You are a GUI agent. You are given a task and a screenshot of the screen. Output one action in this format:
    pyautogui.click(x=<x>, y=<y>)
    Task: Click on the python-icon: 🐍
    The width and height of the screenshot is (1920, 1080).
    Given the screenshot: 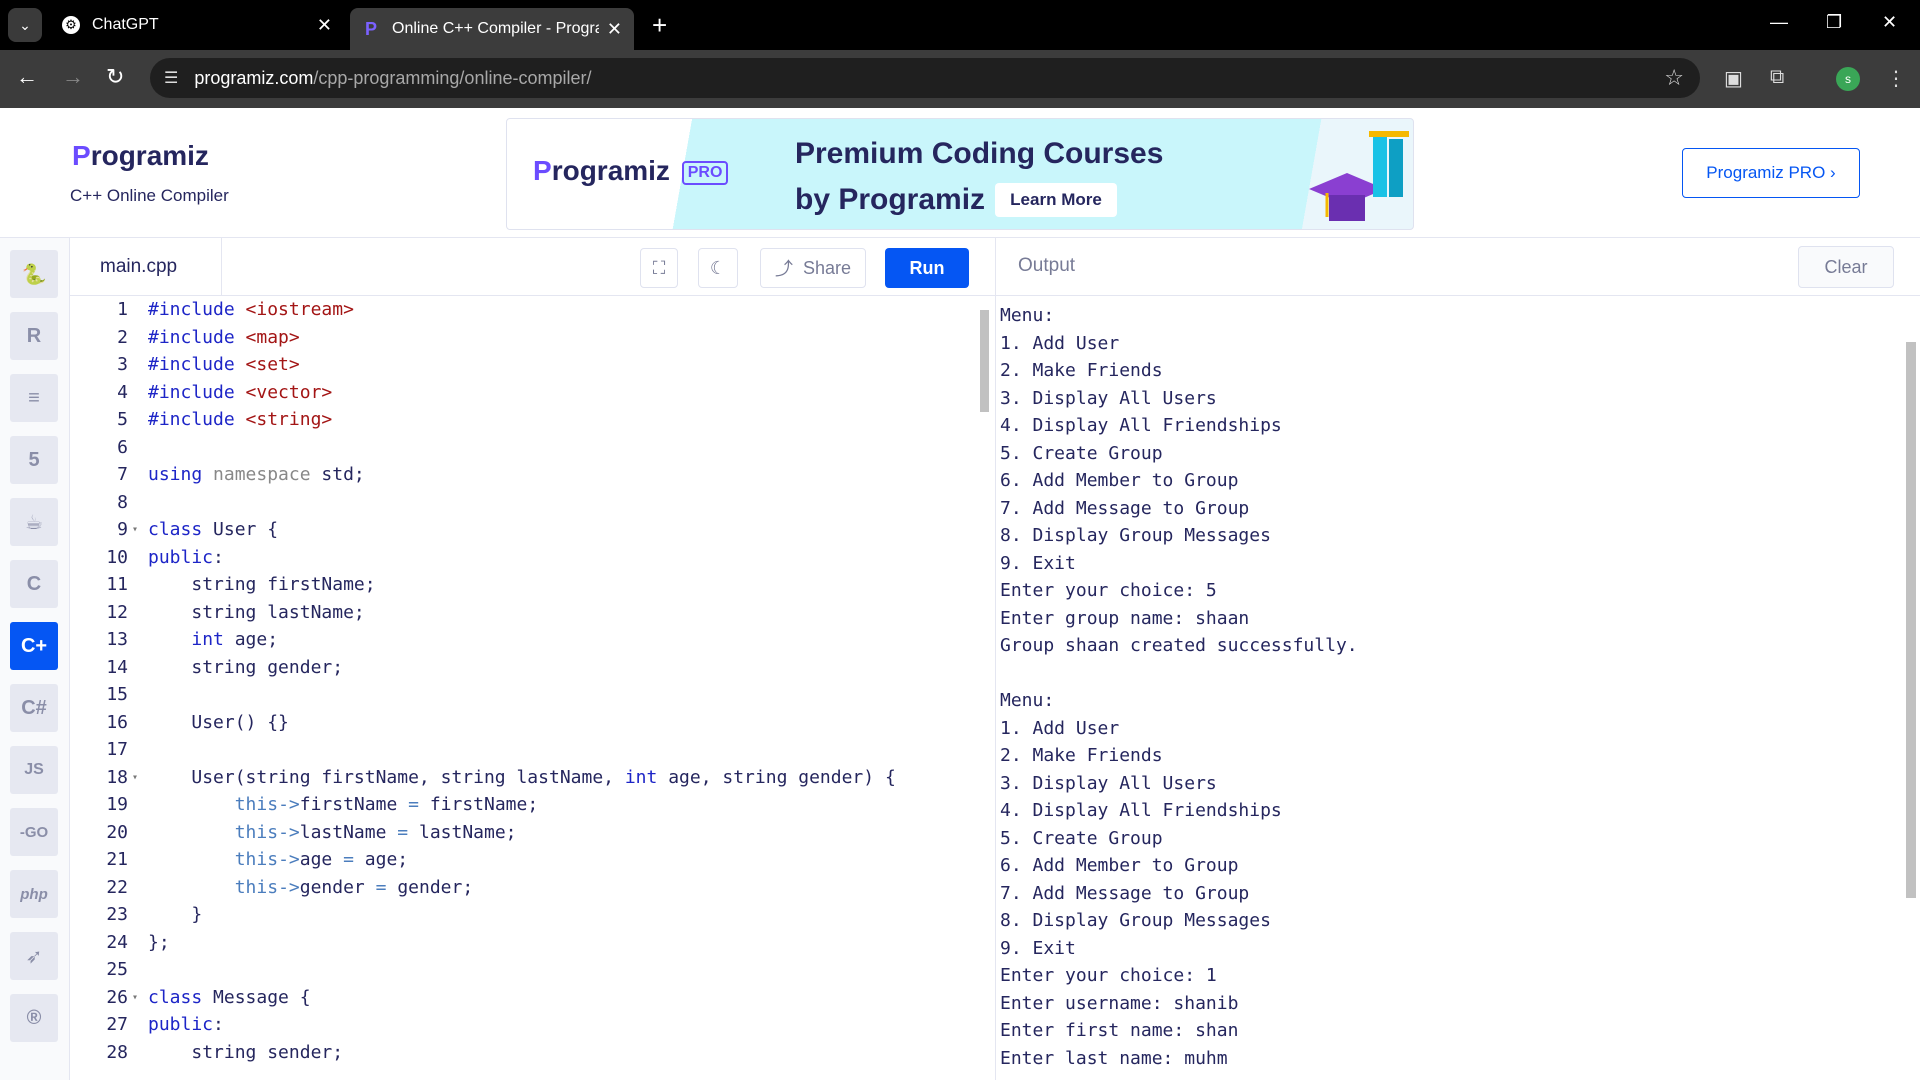 What is the action you would take?
    pyautogui.click(x=34, y=274)
    